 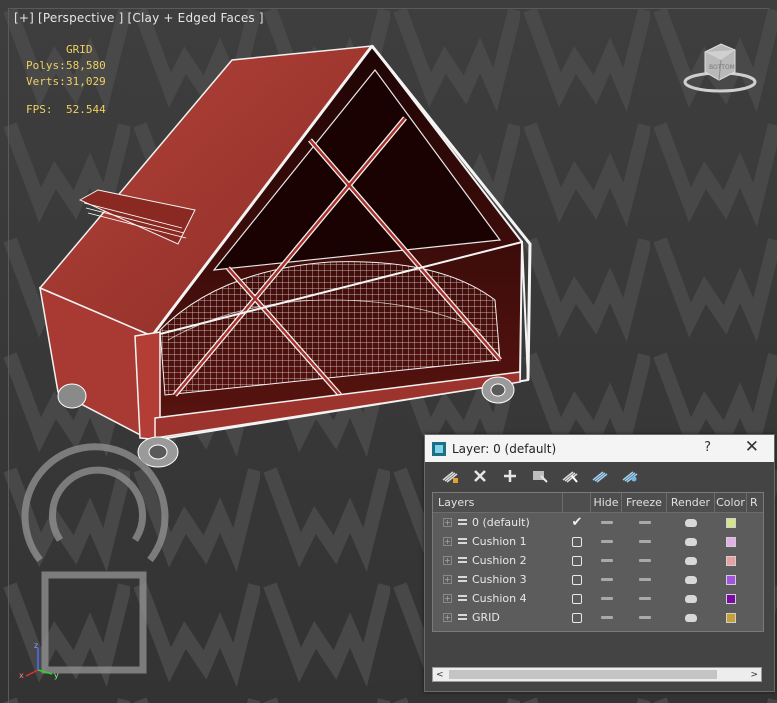 What do you see at coordinates (752, 447) in the screenshot?
I see `close-button: ✕` at bounding box center [752, 447].